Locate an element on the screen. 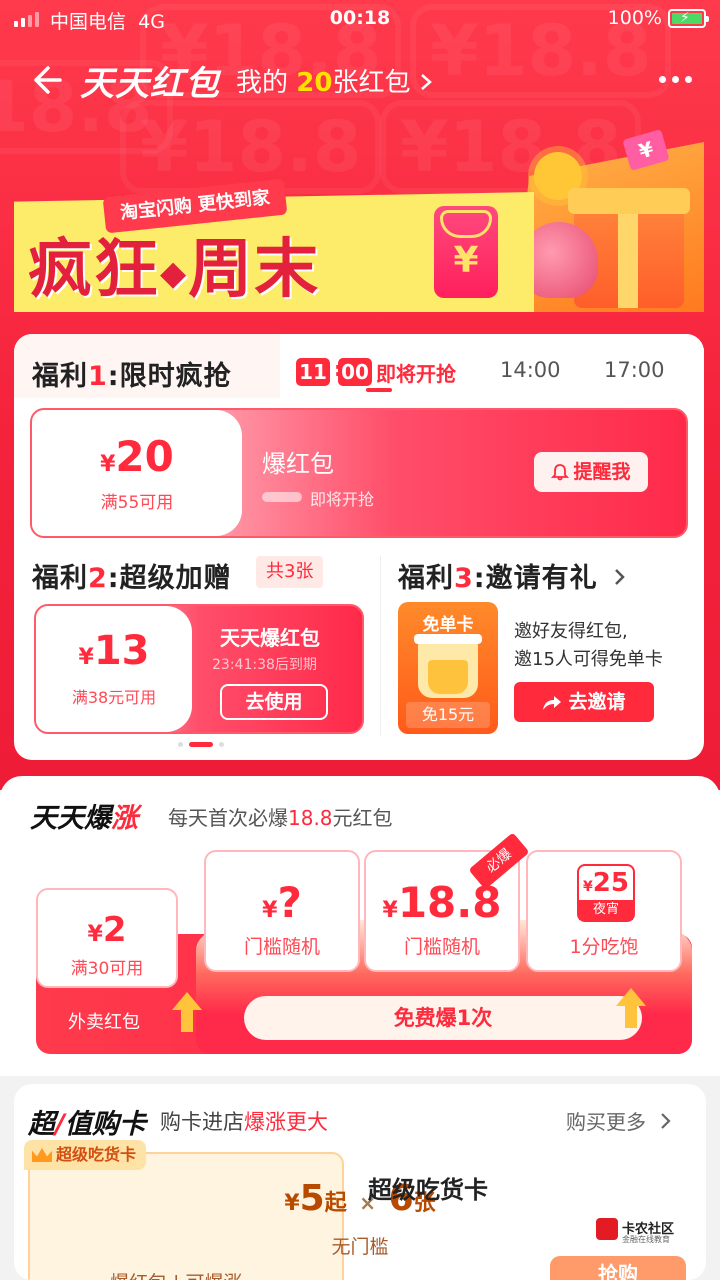 The height and width of the screenshot is (1280, 720). coupon-value: ¥20 满55可用 is located at coordinates (137, 473).